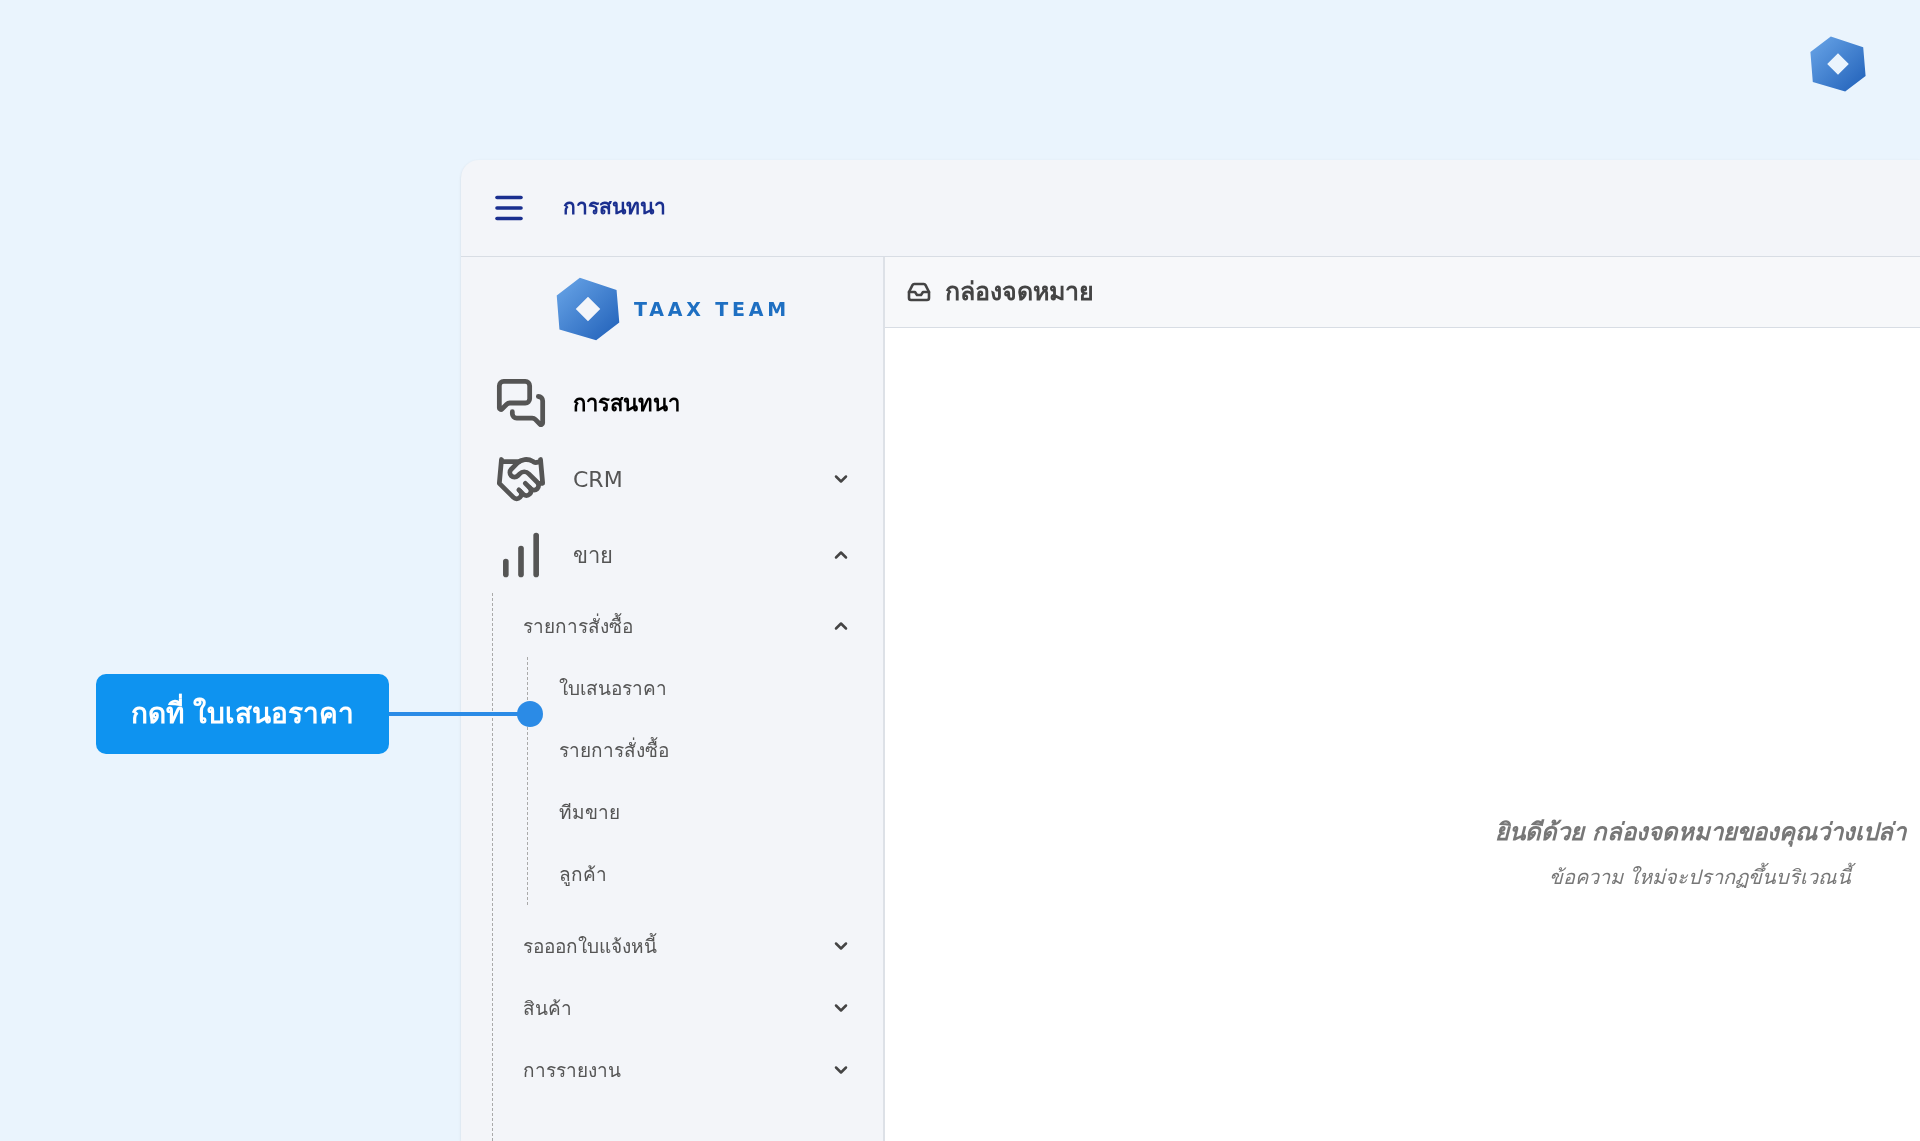 The image size is (1920, 1141). I want to click on nav-subitem: ลูกค้า, so click(705, 874).